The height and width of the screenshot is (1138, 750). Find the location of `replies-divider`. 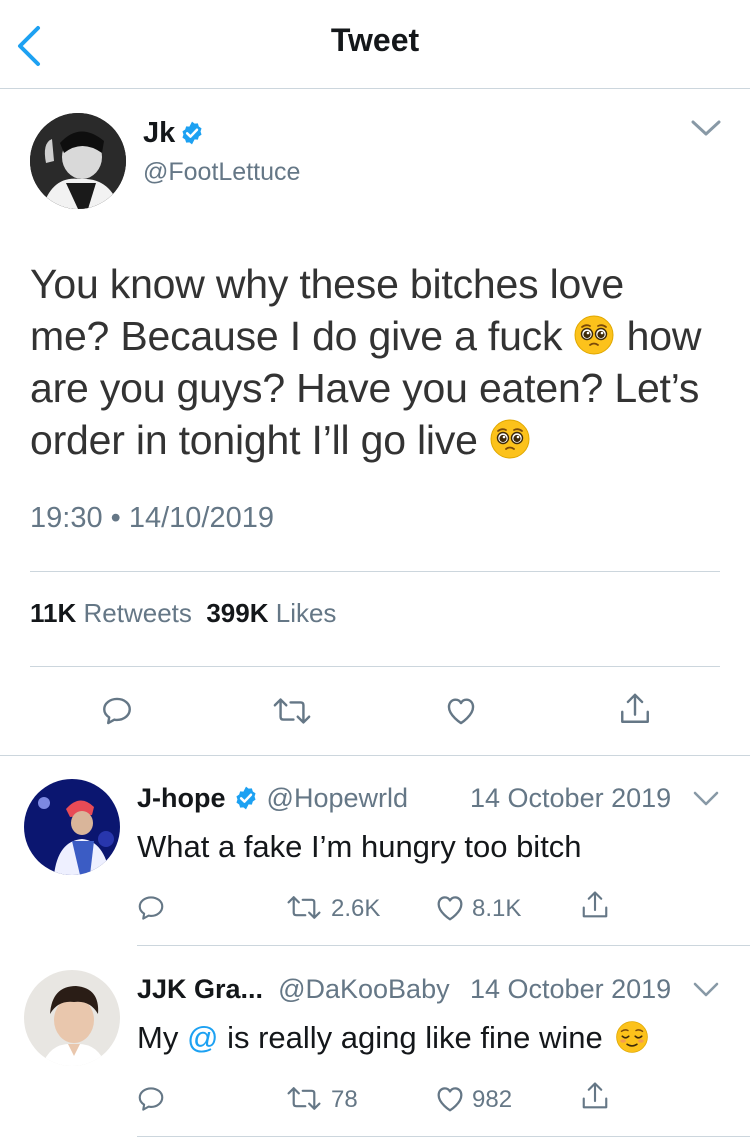

replies-divider is located at coordinates (375, 755).